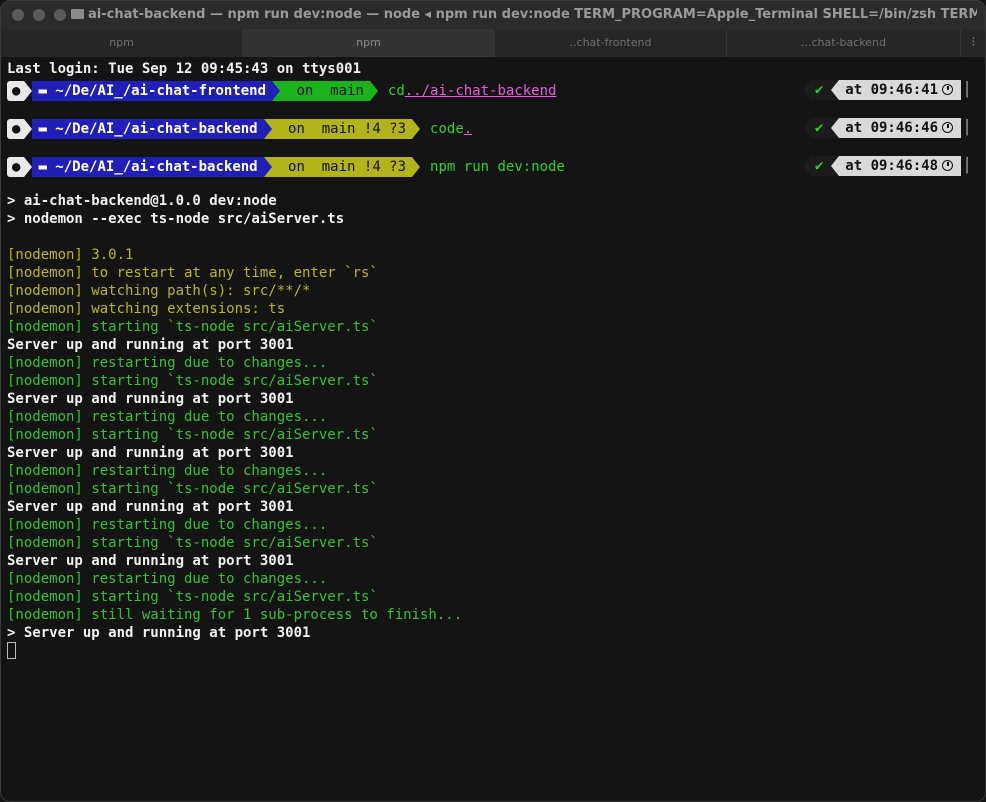 The image size is (986, 802). Describe the element at coordinates (891, 90) in the screenshot. I see `time-text: at 09:46:41` at that location.